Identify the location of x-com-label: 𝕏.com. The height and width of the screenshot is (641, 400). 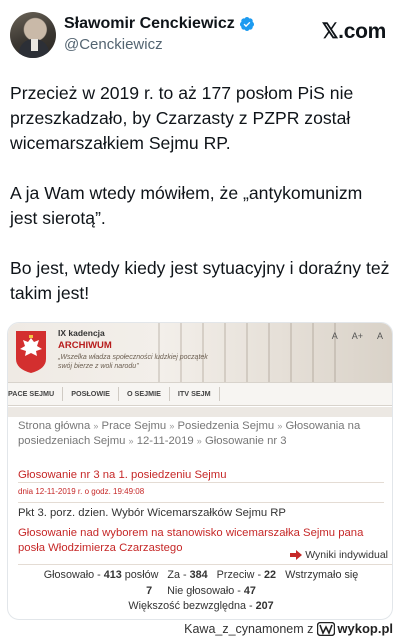
(354, 31).